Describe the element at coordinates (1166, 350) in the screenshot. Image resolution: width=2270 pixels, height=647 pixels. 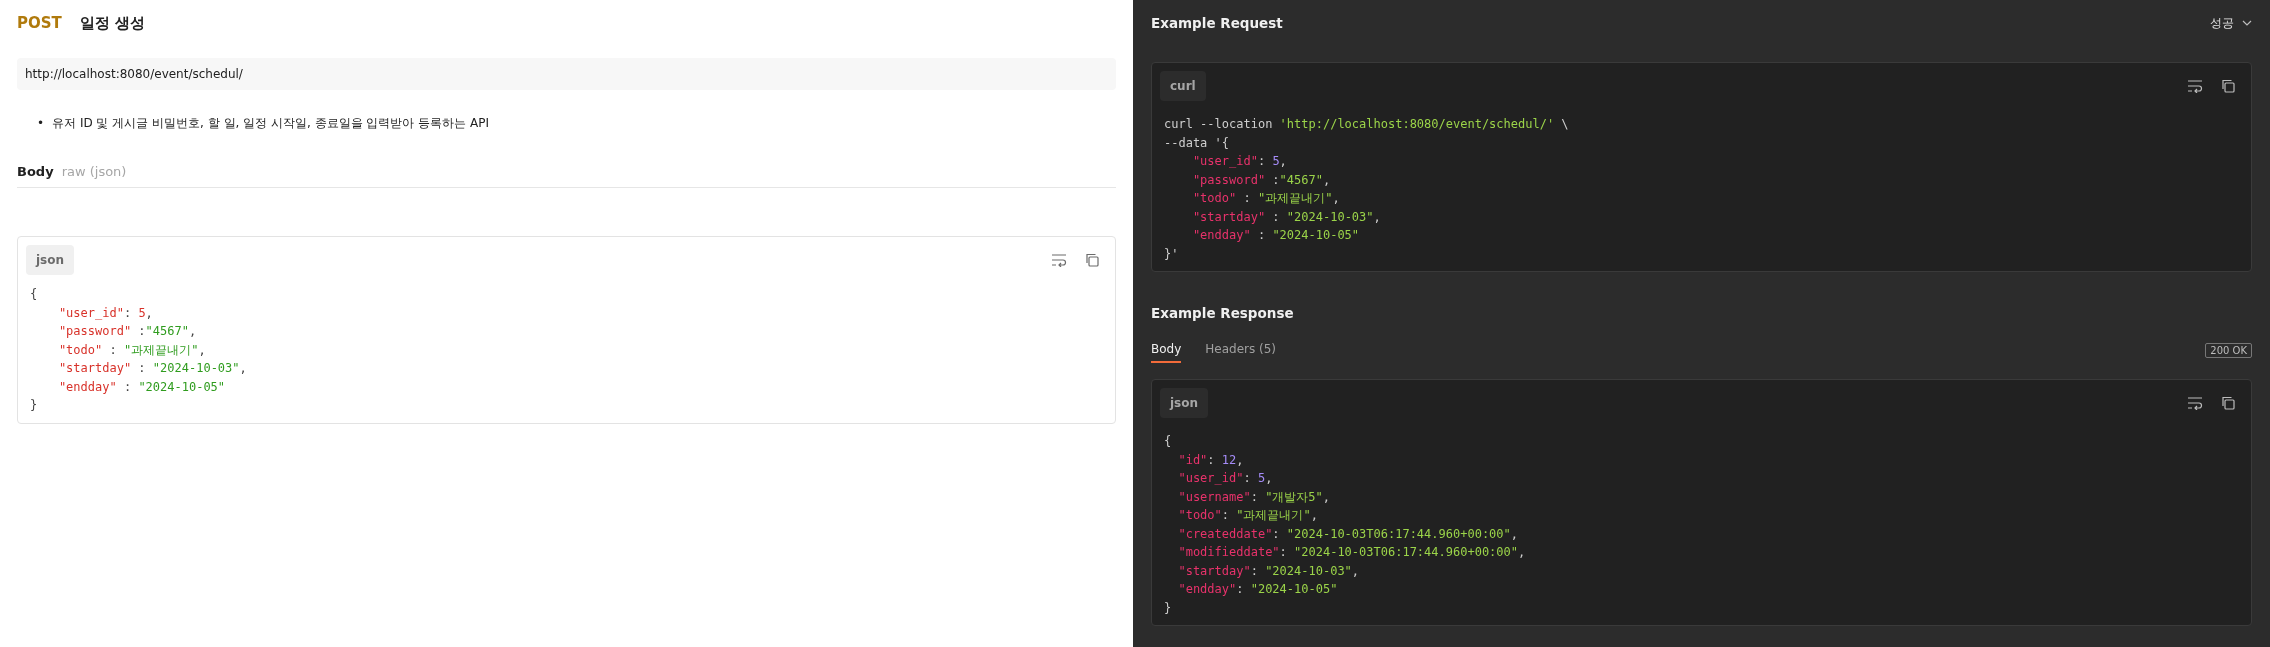
I see `response-tab: Body` at that location.